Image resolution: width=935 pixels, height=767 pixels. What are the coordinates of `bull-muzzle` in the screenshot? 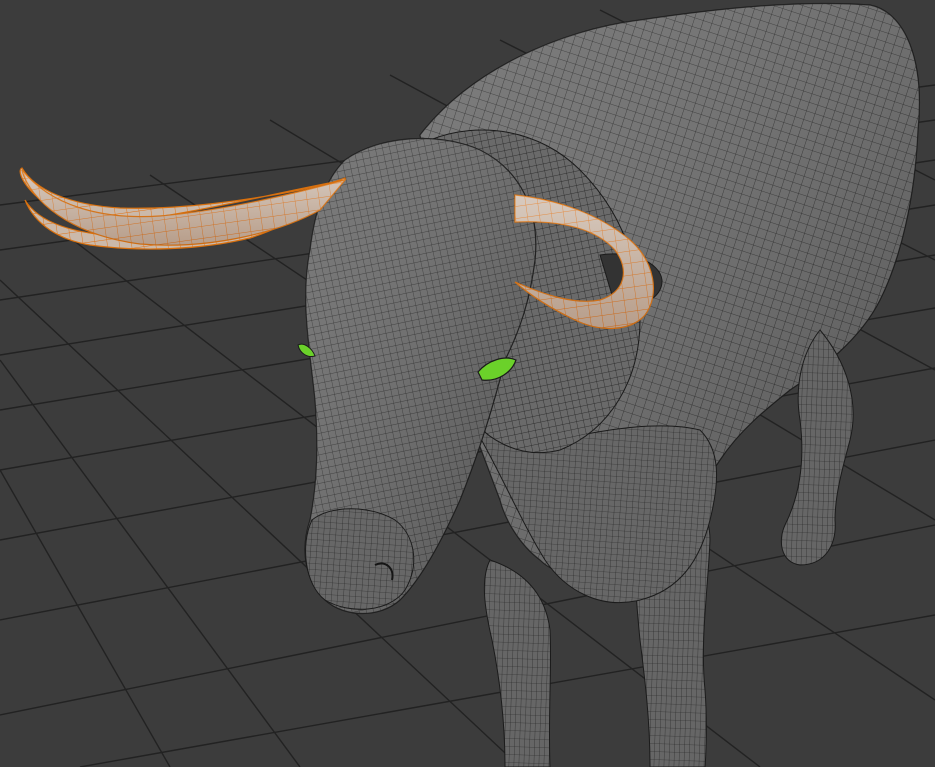 It's located at (360, 559).